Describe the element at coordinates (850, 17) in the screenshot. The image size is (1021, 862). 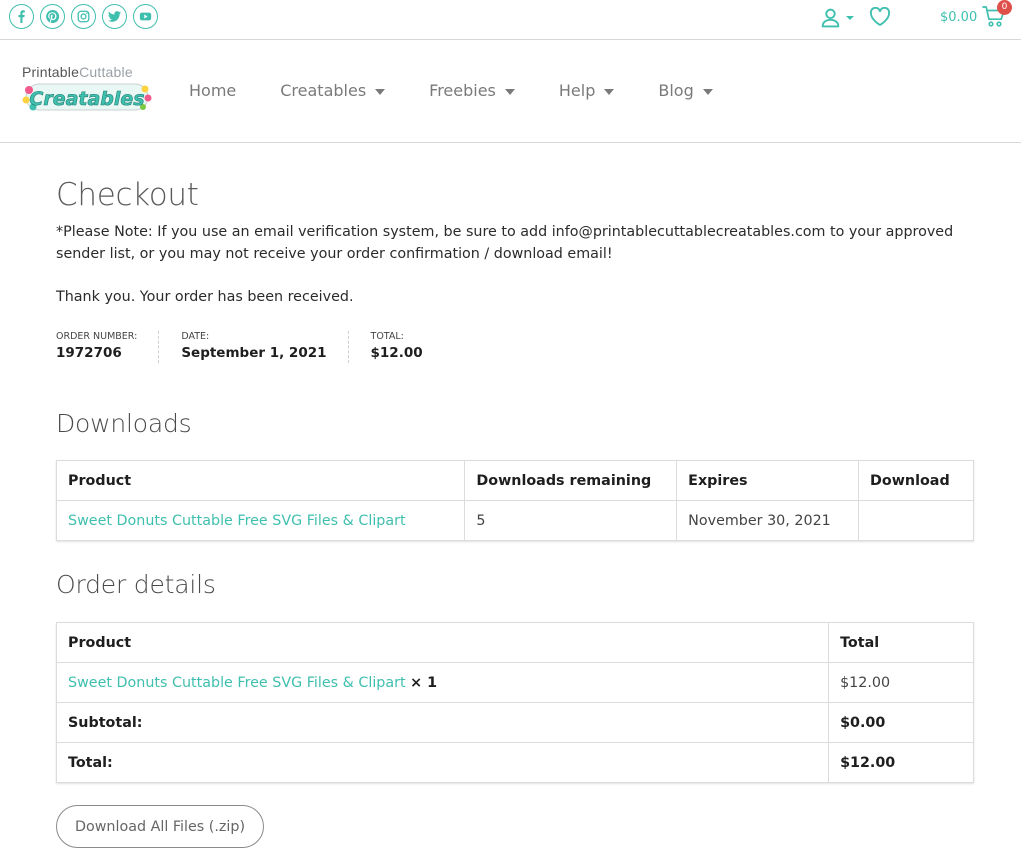
I see `chevron-down-icon` at that location.